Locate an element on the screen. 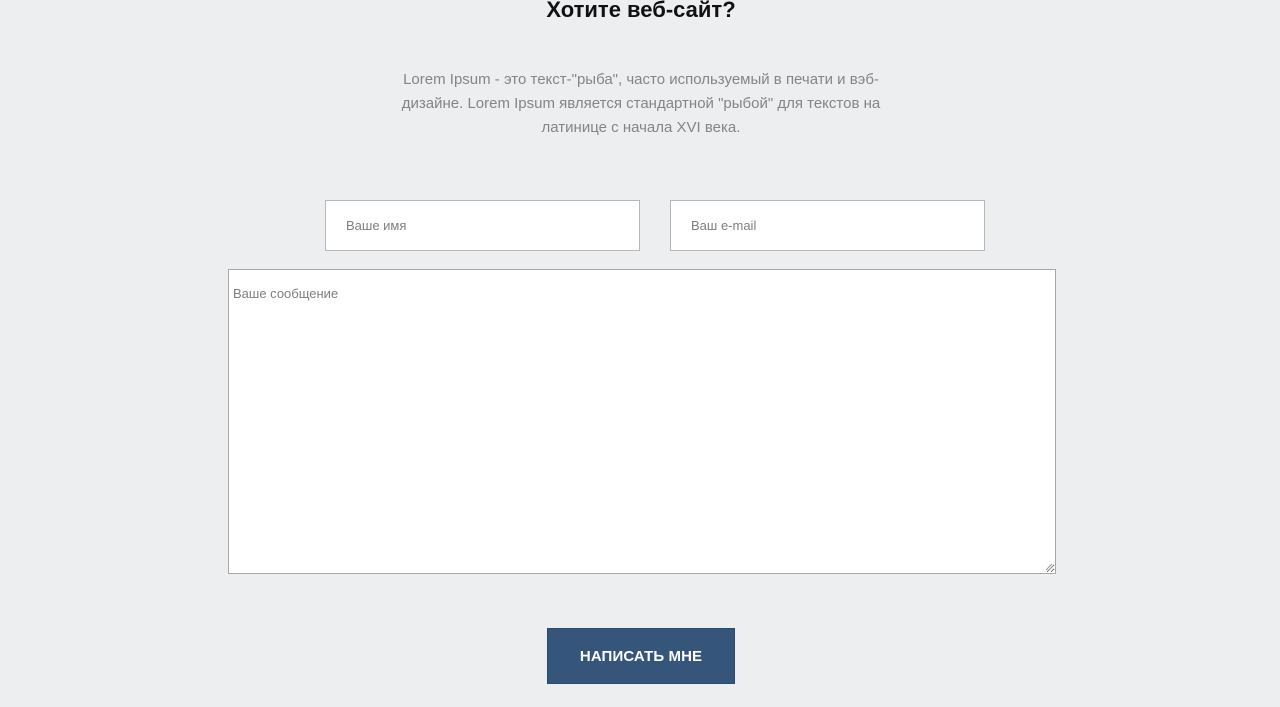 Image resolution: width=1280 pixels, height=707 pixels. page-title: Хотите веб-сайт? is located at coordinates (641, 11).